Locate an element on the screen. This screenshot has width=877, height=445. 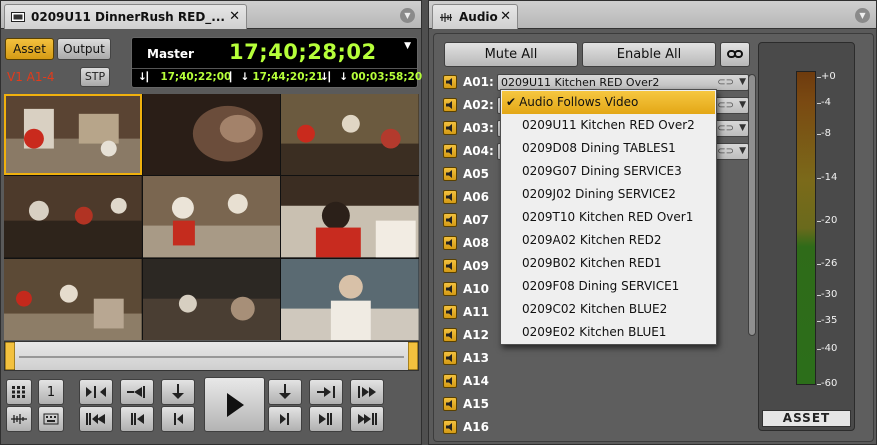
mark-out-button is located at coordinates (285, 392).